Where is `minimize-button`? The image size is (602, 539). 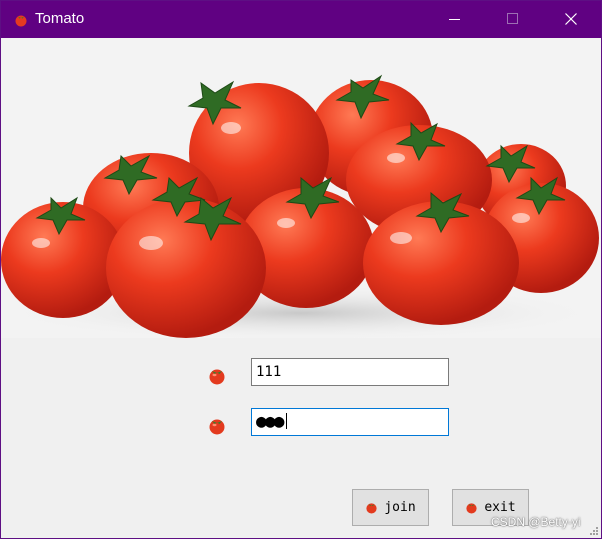
minimize-button is located at coordinates (456, 19).